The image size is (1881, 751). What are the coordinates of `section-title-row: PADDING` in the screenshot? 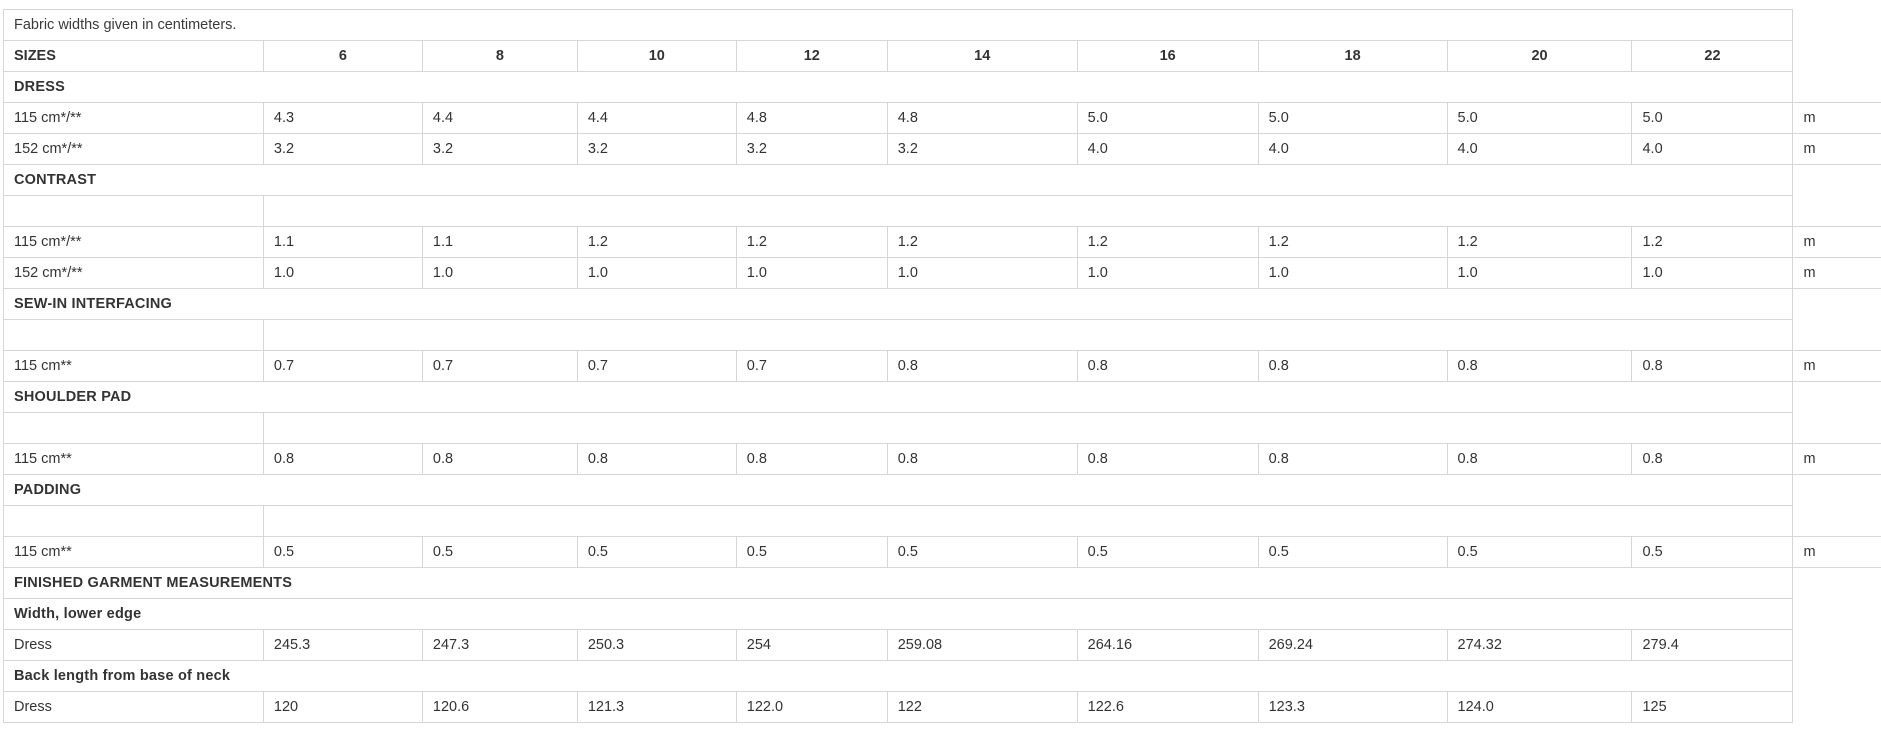 It's located at (941, 490).